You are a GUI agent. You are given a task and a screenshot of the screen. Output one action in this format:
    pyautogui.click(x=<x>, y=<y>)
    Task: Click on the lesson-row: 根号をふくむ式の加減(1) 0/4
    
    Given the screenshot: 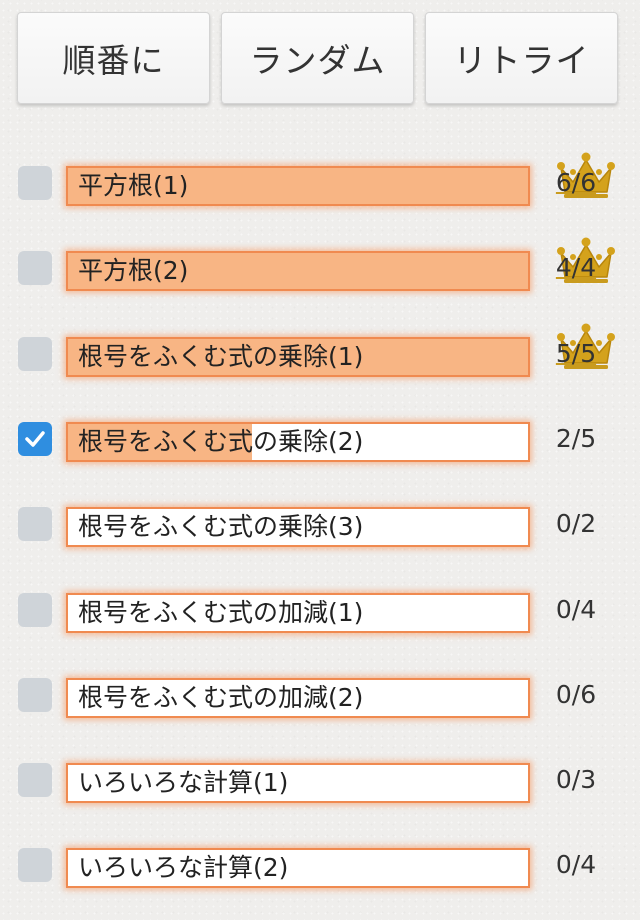 What is the action you would take?
    pyautogui.click(x=320, y=612)
    